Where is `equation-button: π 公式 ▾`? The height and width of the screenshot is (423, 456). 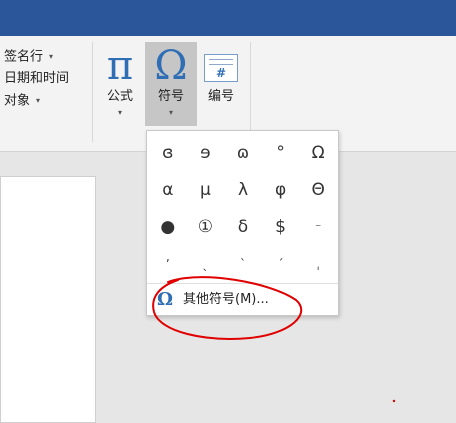 equation-button: π 公式 ▾ is located at coordinates (120, 84).